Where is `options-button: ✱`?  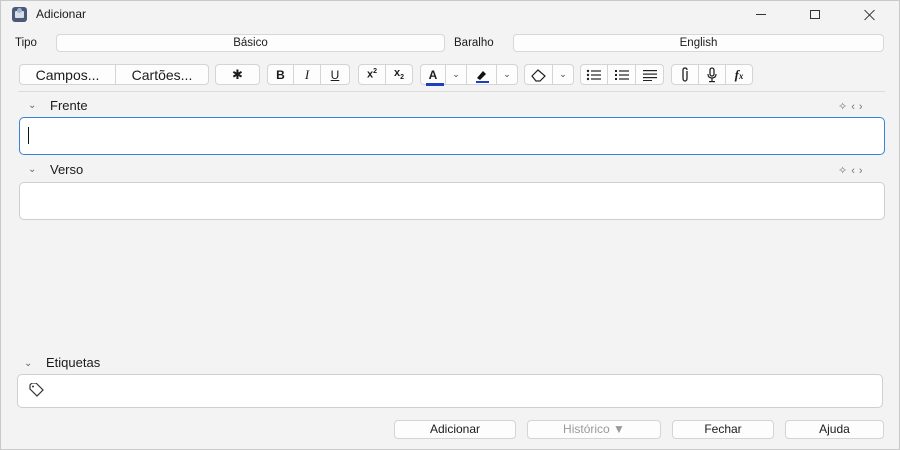 options-button: ✱ is located at coordinates (237, 74).